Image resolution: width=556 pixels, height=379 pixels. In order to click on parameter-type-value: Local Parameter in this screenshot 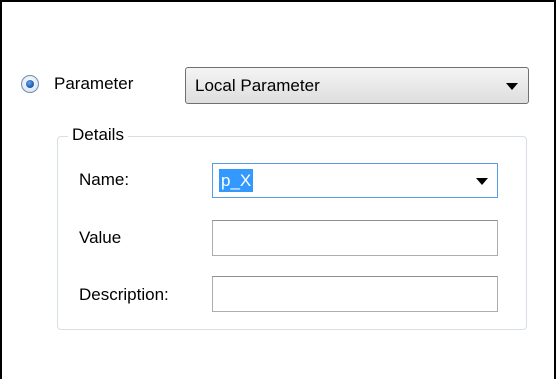, I will do `click(257, 85)`.